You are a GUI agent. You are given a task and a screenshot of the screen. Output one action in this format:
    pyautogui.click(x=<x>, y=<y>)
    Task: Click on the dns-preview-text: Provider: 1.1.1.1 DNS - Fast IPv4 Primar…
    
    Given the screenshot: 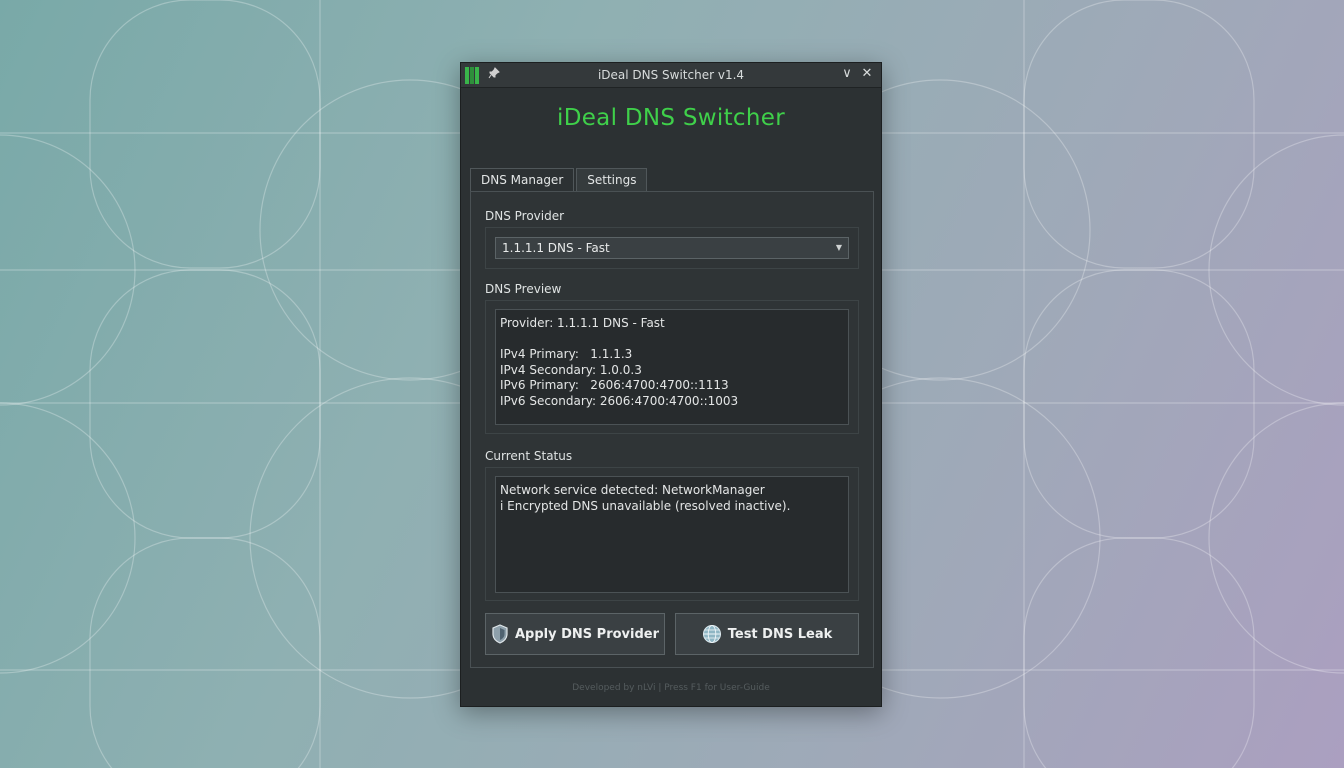 What is the action you would take?
    pyautogui.click(x=672, y=367)
    